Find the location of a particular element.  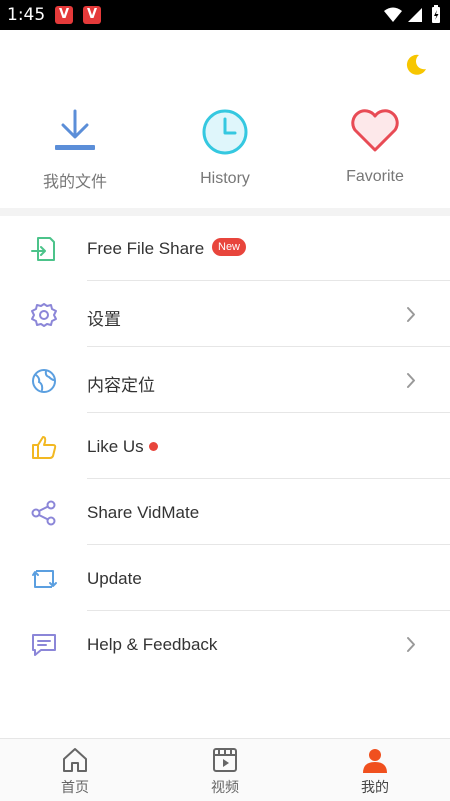

nav-home: 首页 is located at coordinates (75, 770).